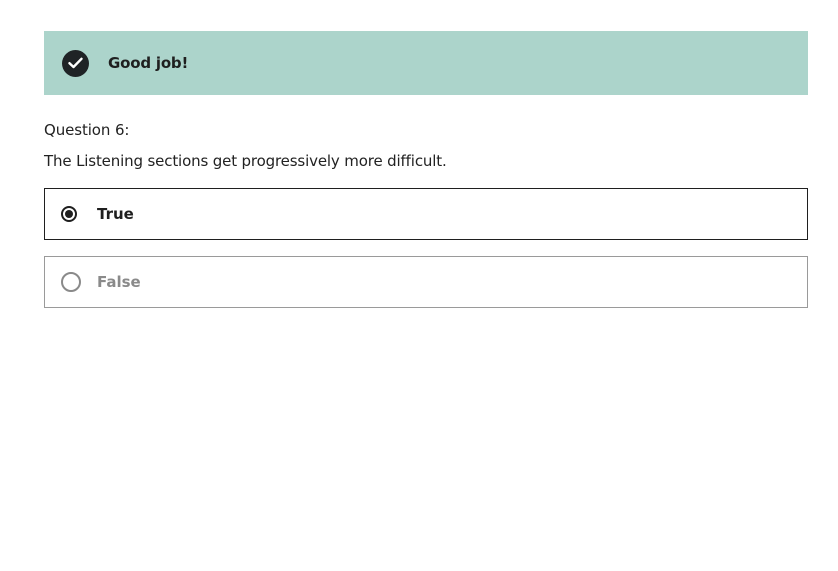 The image size is (838, 571). Describe the element at coordinates (115, 214) in the screenshot. I see `option-label: True` at that location.